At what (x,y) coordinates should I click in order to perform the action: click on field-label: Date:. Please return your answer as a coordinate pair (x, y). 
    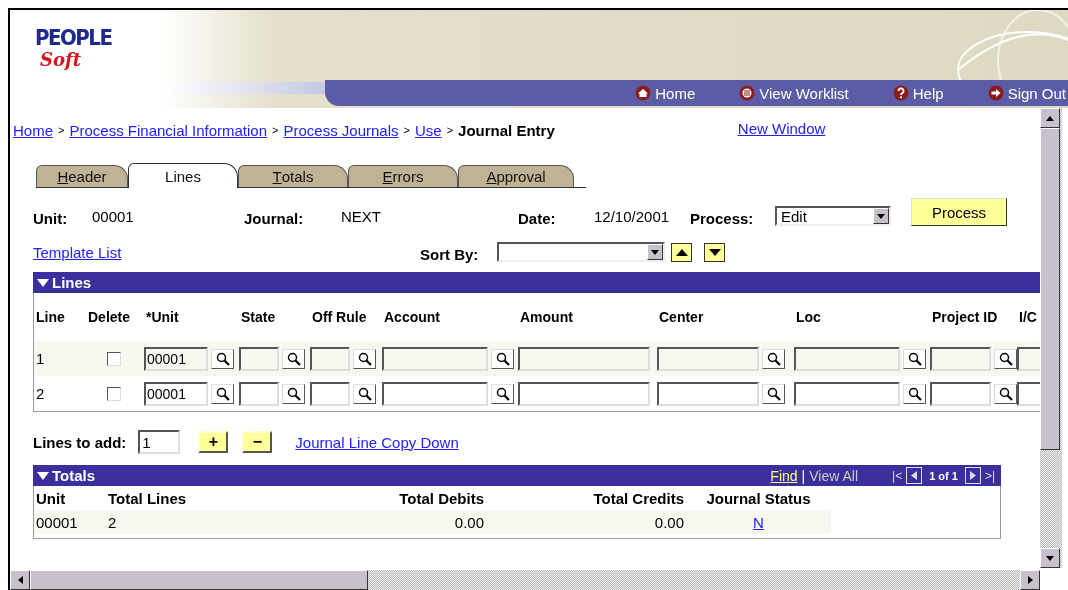
    Looking at the image, I should click on (537, 218).